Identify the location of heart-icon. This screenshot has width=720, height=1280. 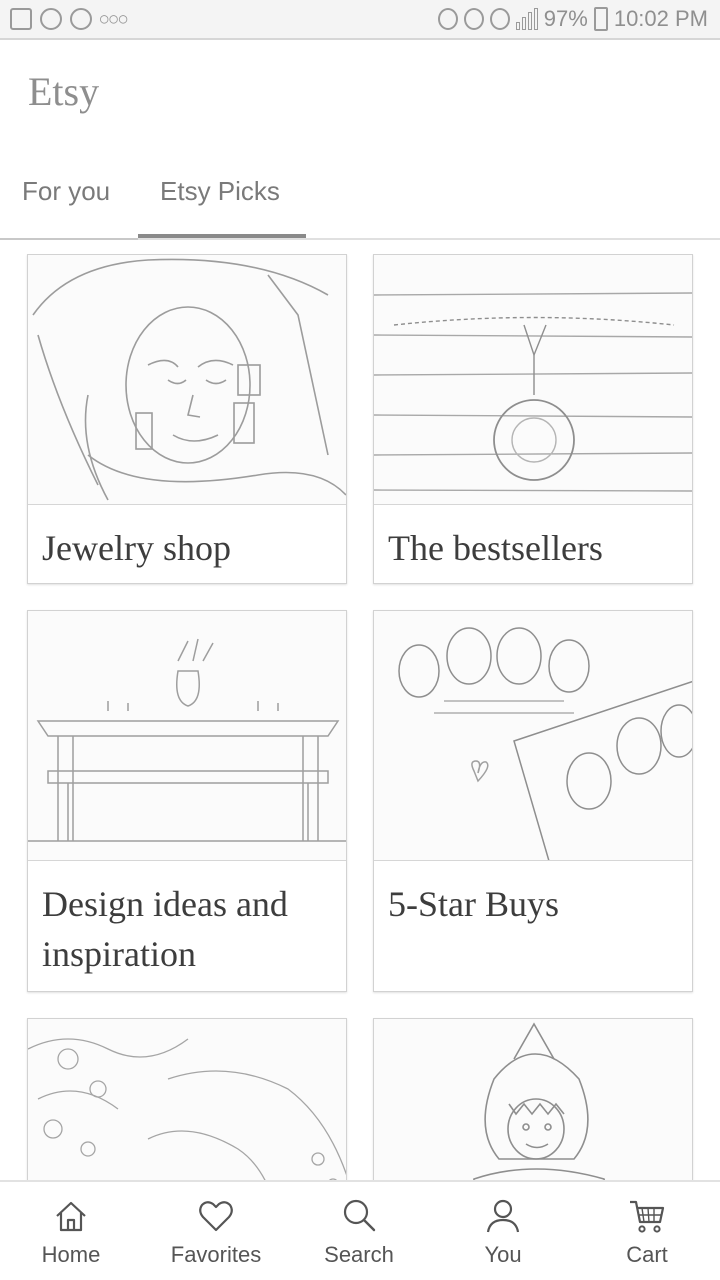
(216, 1216).